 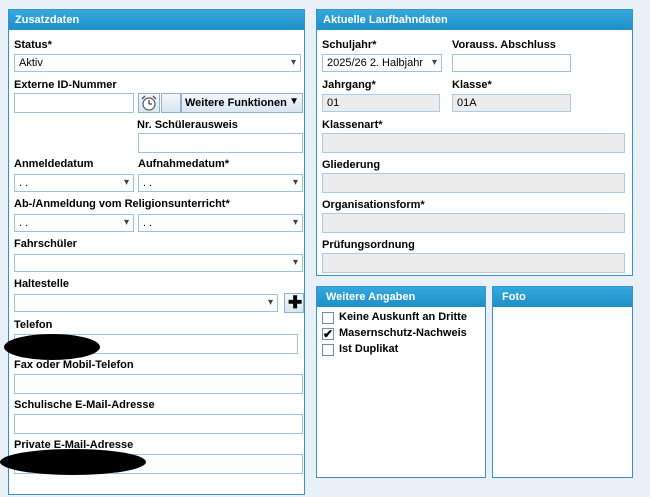 I want to click on keine-auskunft-label: Keine Auskunft an Dritte, so click(x=403, y=317).